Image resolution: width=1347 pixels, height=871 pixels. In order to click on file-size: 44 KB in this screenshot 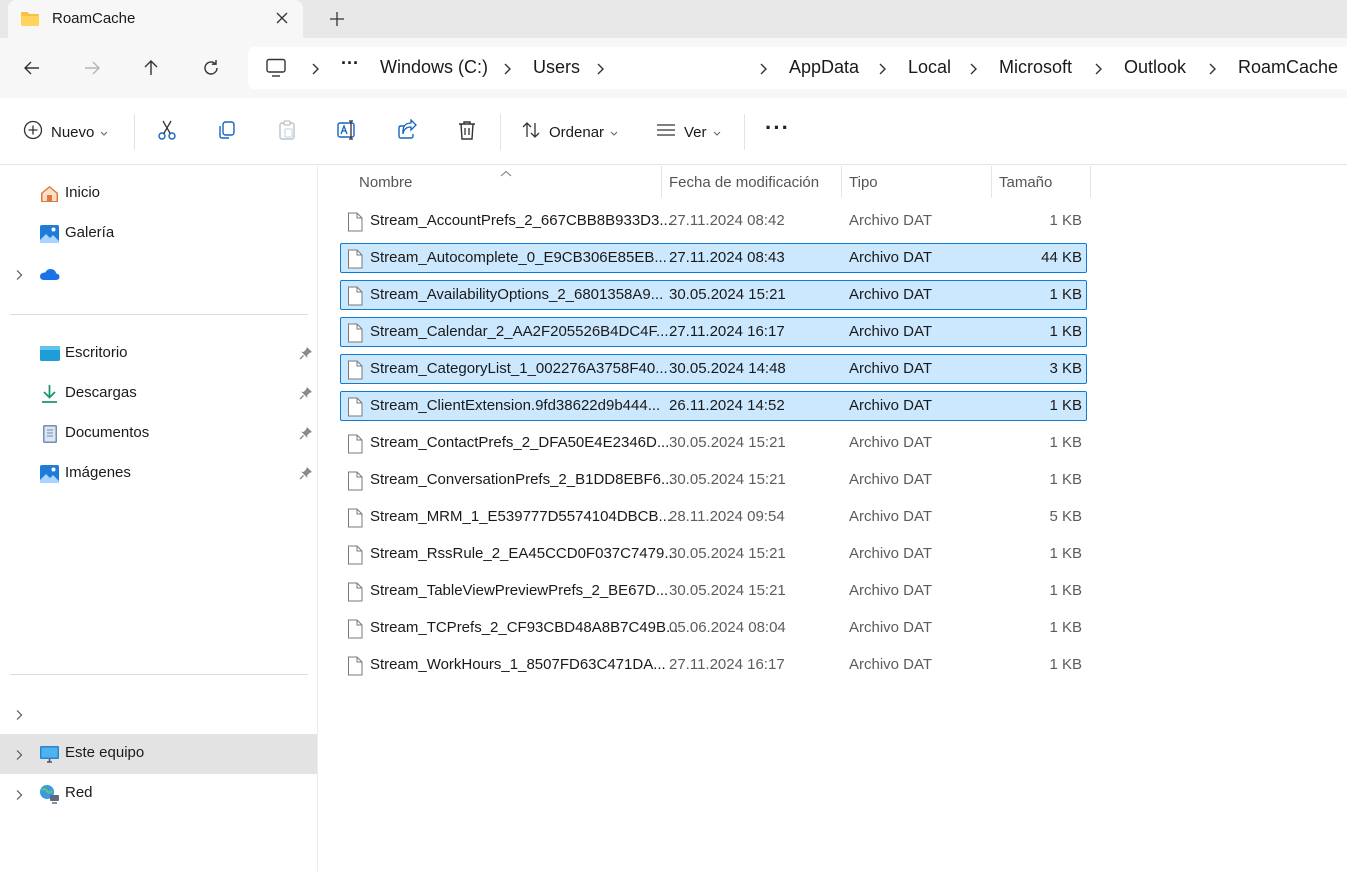, I will do `click(1061, 257)`.